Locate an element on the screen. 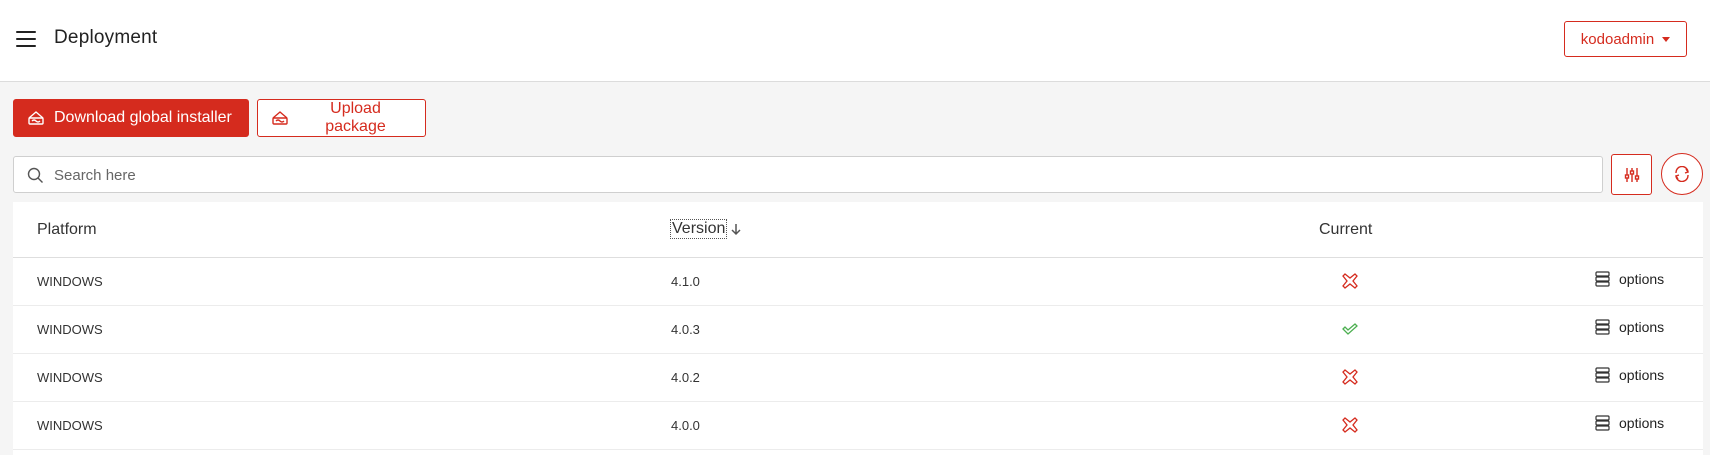  refresh-button is located at coordinates (1682, 174).